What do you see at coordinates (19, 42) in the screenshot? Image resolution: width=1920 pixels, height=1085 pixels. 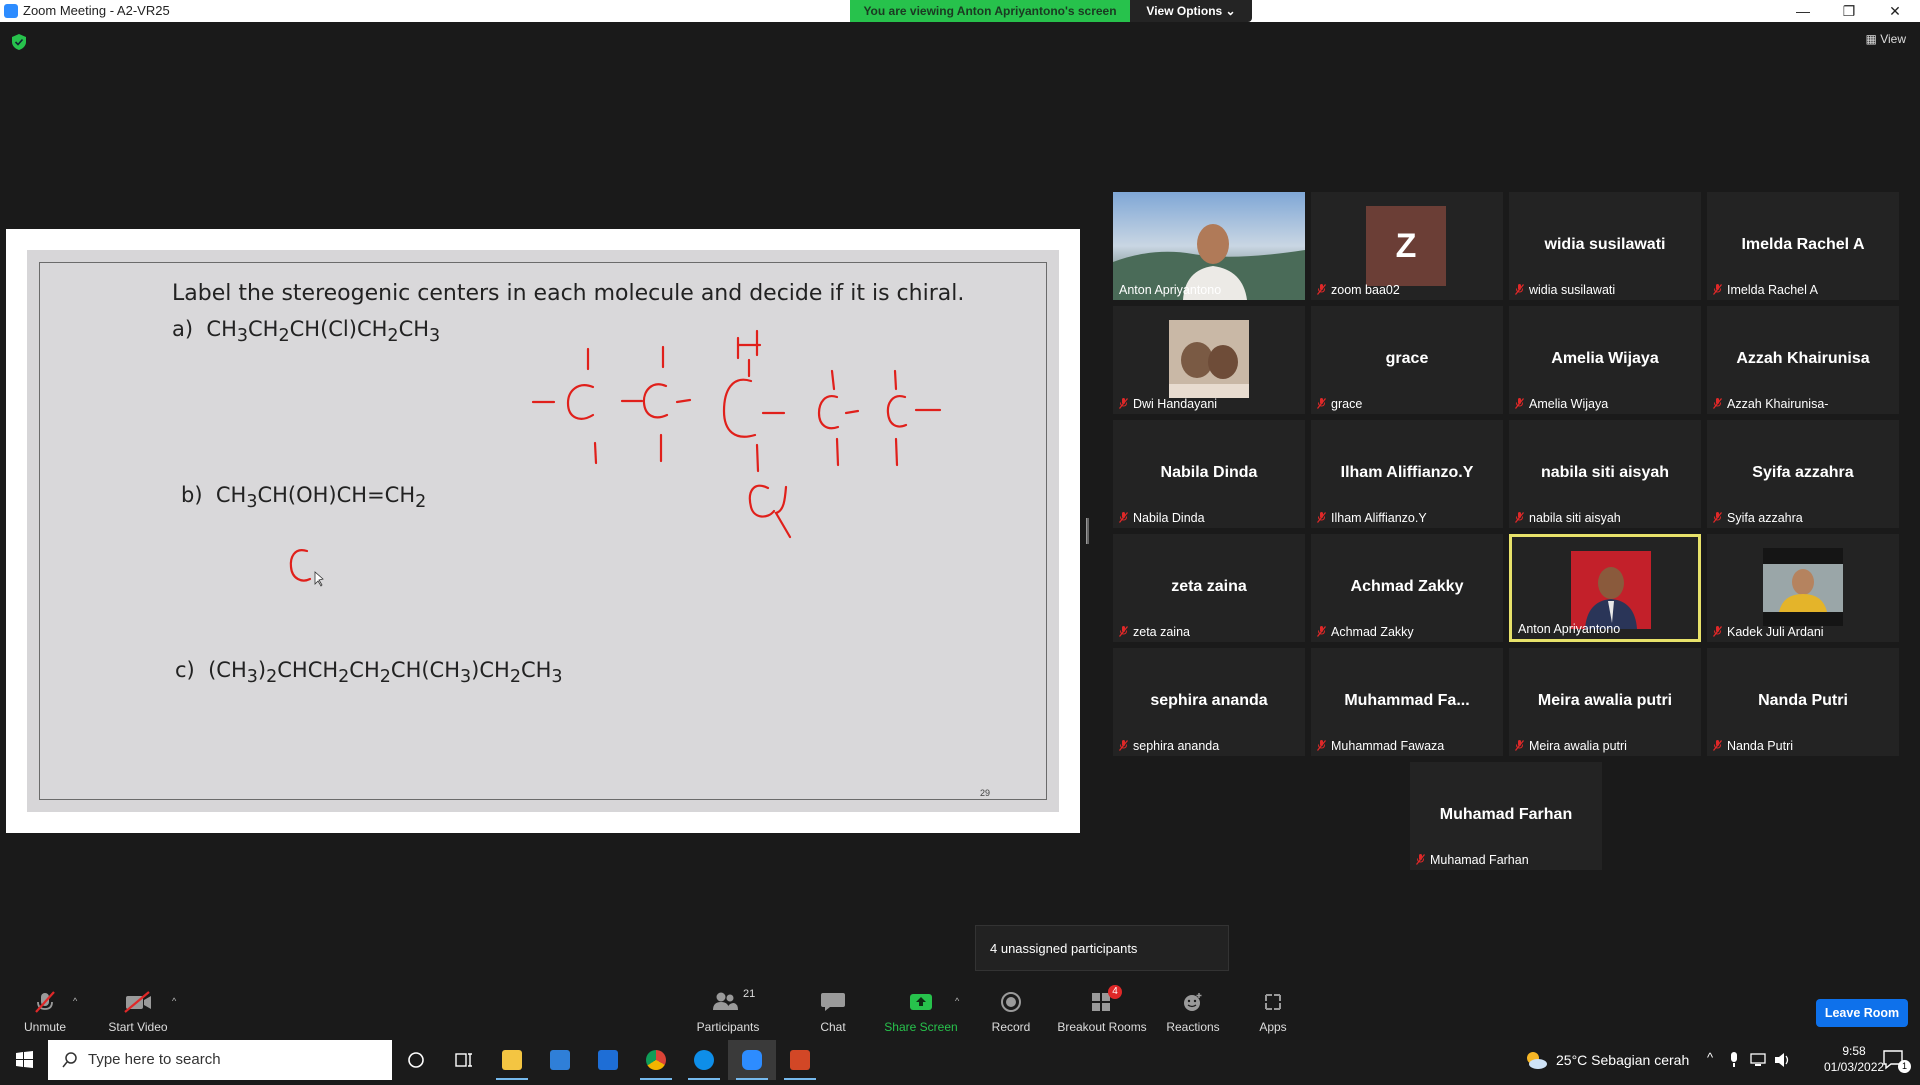 I see `shield-icon` at bounding box center [19, 42].